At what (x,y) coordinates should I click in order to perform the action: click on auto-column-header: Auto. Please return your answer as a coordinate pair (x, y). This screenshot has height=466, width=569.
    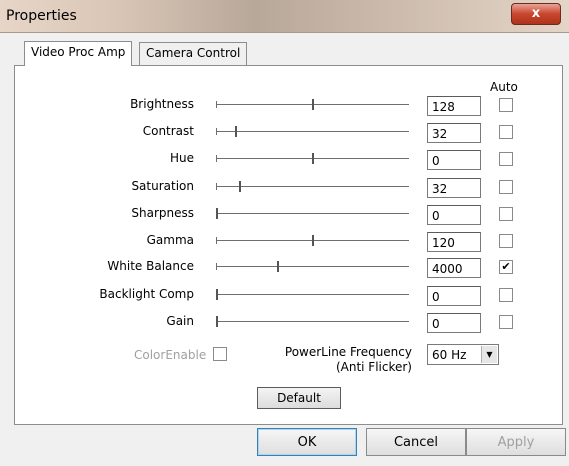
    Looking at the image, I should click on (504, 87).